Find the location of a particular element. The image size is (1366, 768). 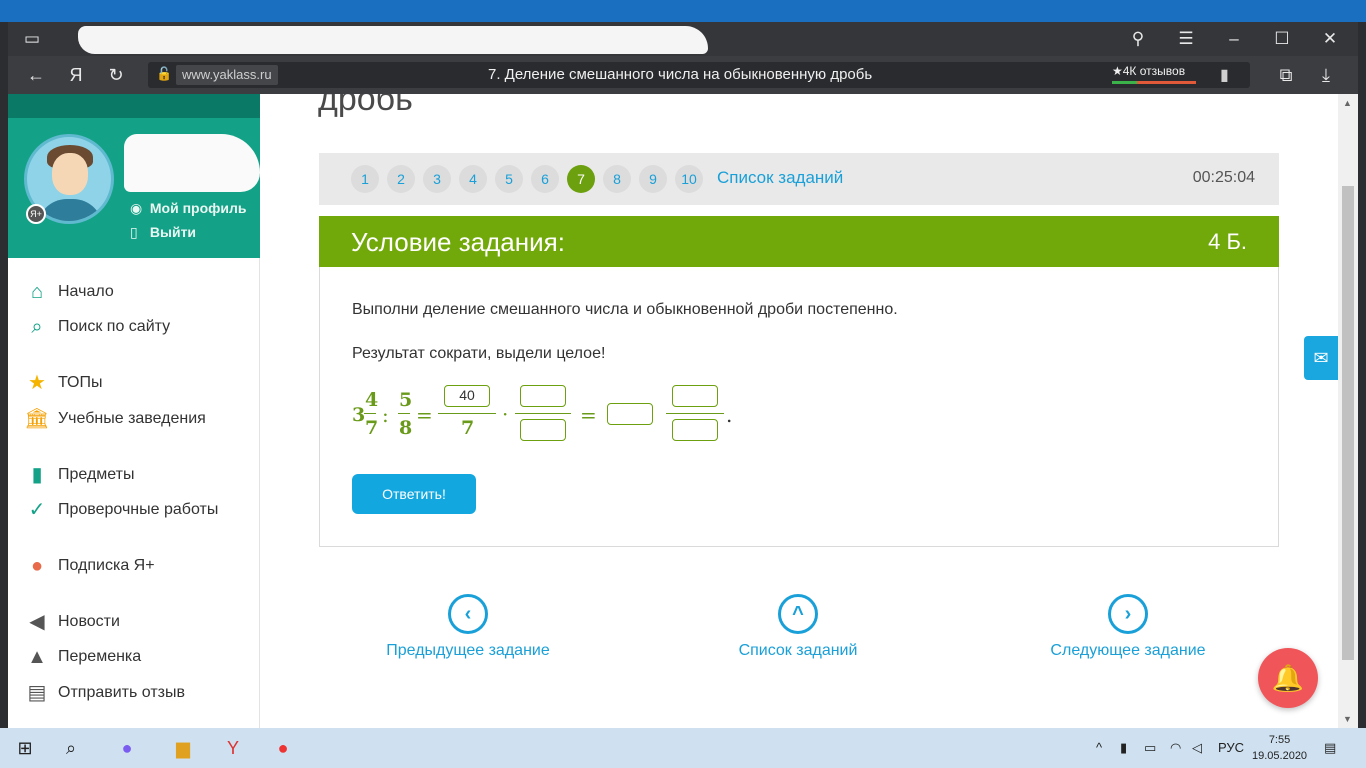

minimize-icon: – is located at coordinates (1234, 39).